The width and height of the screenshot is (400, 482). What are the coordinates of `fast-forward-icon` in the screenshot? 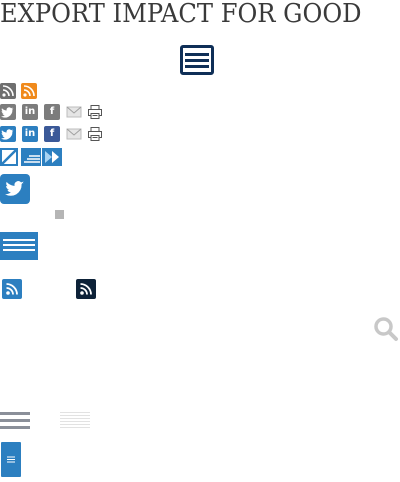 It's located at (52, 157).